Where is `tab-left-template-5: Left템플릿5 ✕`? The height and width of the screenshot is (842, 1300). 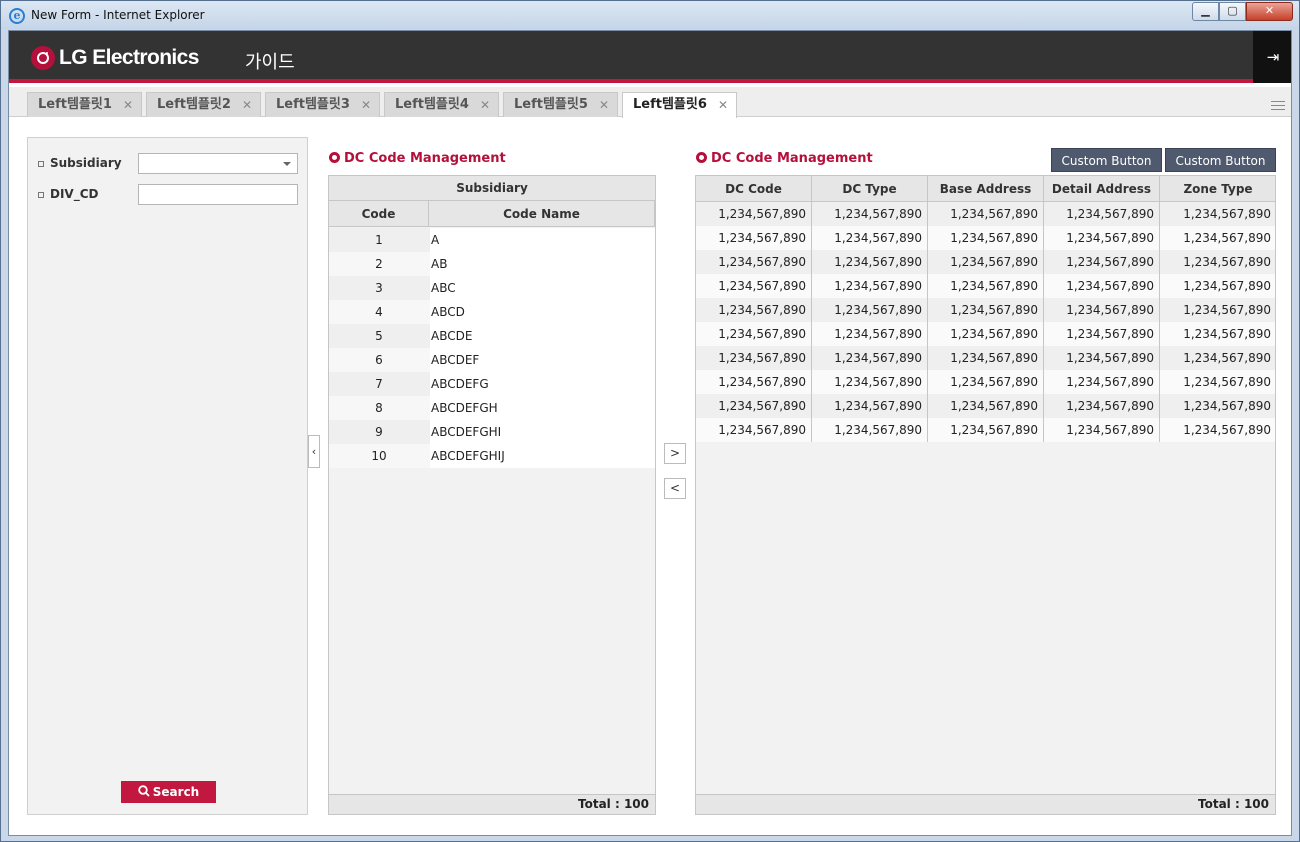
tab-left-template-5: Left템플릿5 ✕ is located at coordinates (560, 104).